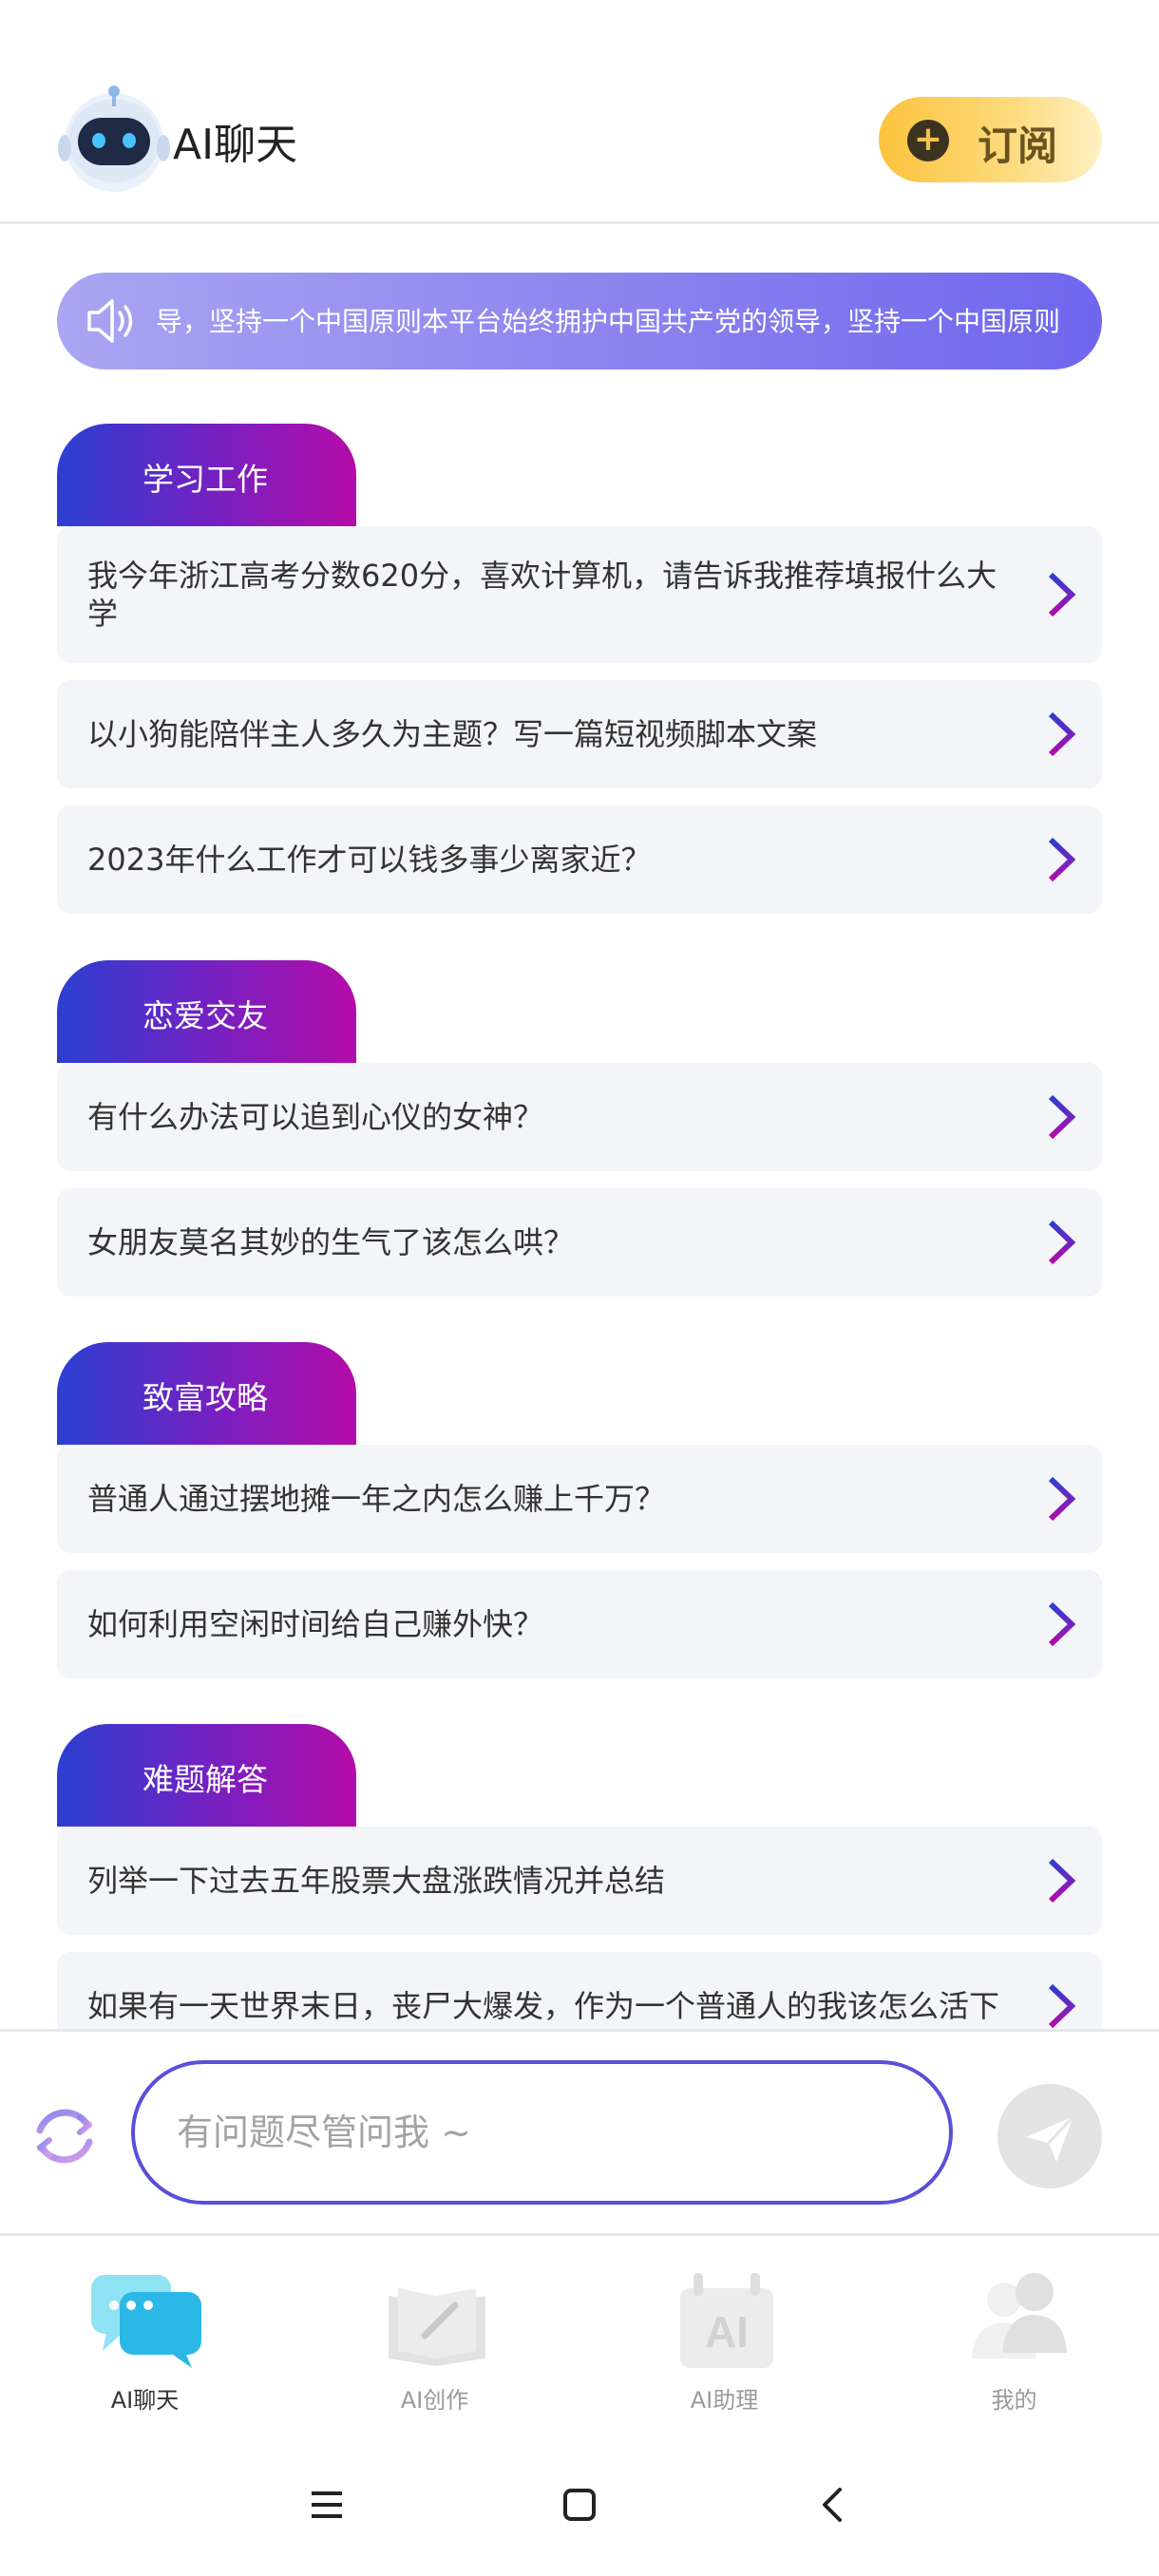  I want to click on home-icon, so click(579, 2504).